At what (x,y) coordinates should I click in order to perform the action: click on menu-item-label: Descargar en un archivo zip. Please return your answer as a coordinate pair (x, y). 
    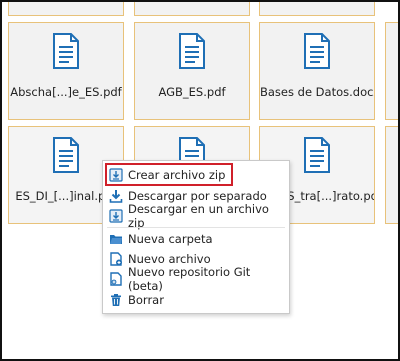
    Looking at the image, I should click on (198, 215).